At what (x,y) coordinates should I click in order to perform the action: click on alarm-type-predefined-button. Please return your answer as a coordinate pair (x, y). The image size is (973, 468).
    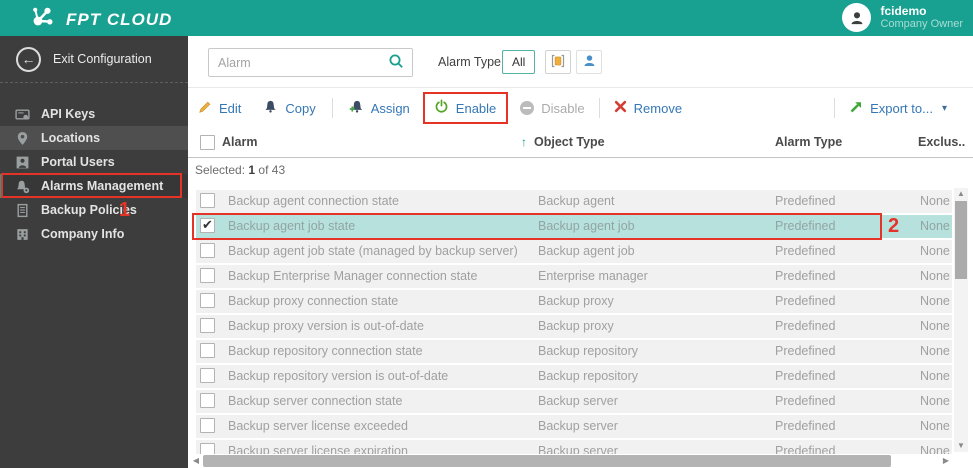
    Looking at the image, I should click on (558, 62).